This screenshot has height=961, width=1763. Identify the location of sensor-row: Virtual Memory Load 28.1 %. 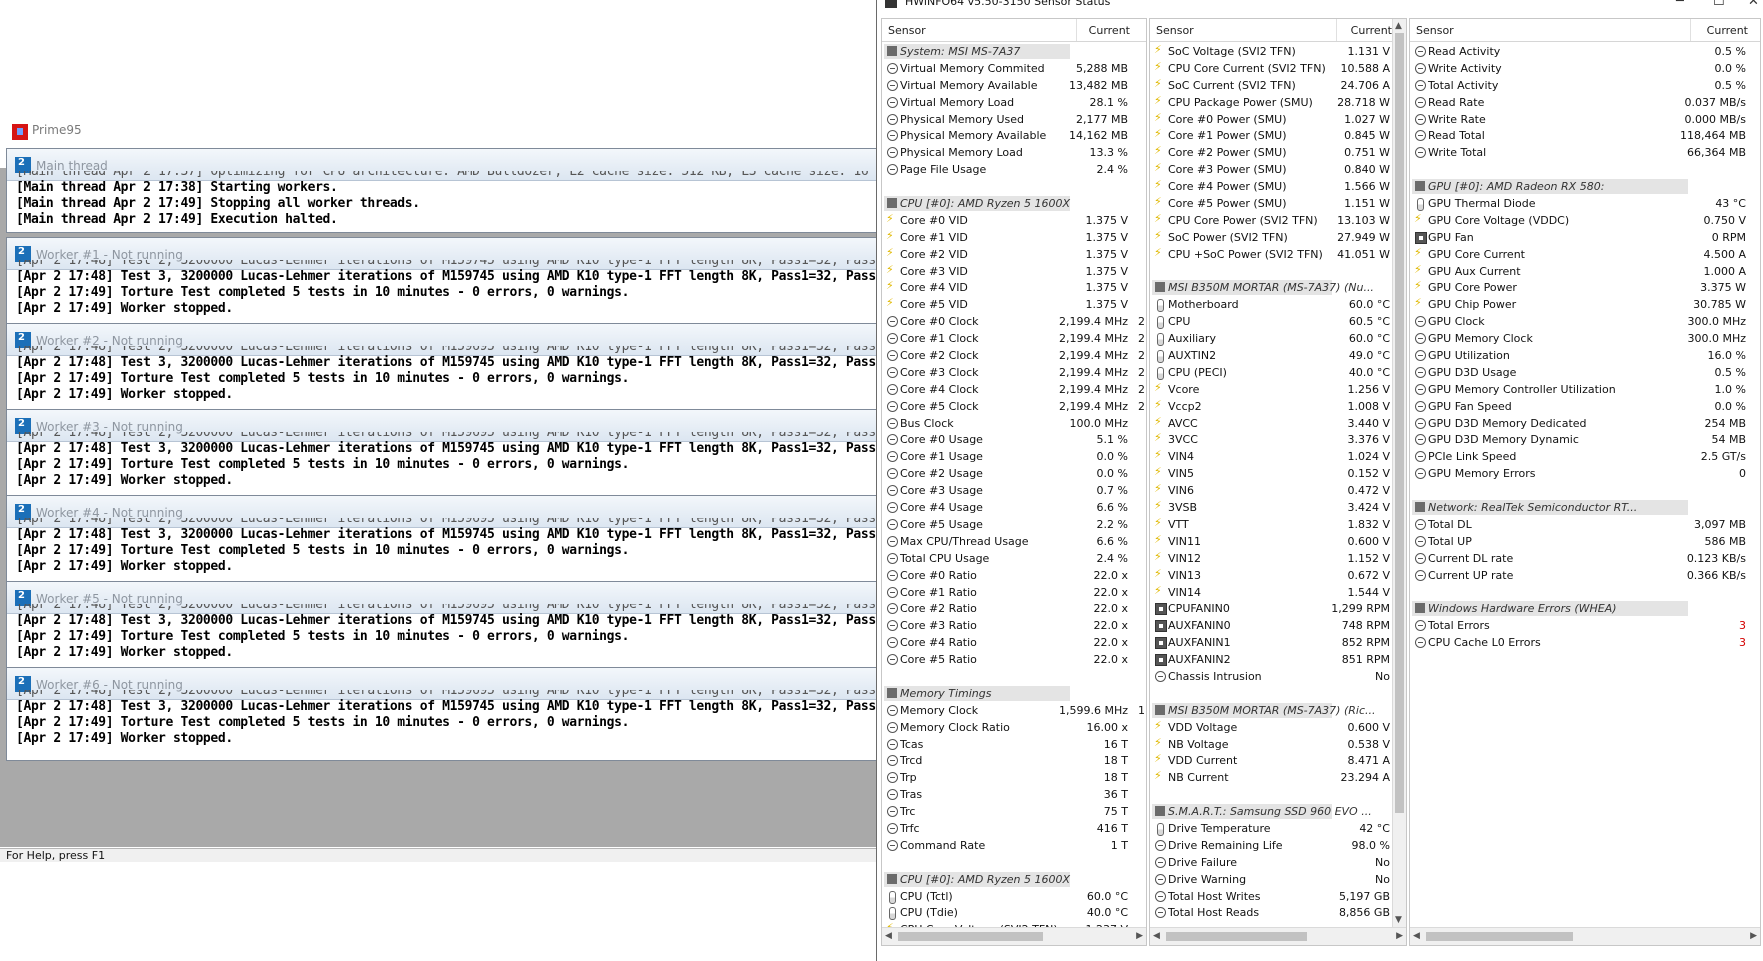
(1014, 103).